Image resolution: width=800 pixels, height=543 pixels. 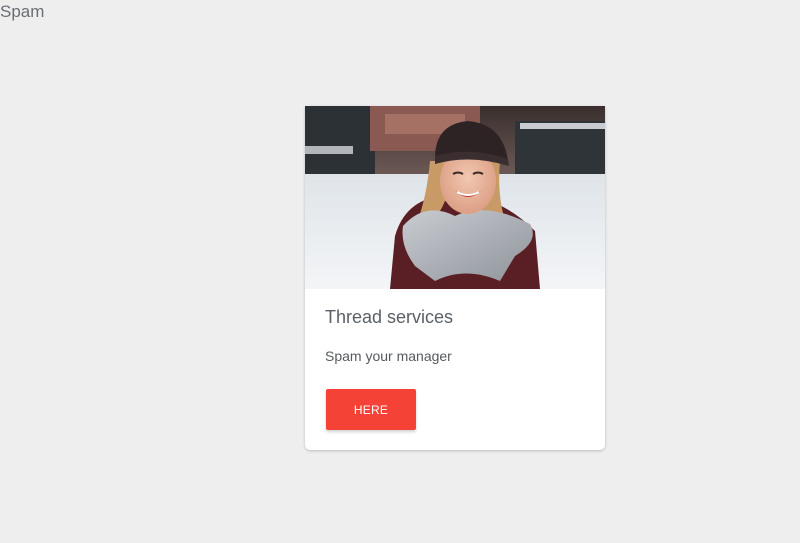 I want to click on card-image, so click(x=455, y=197).